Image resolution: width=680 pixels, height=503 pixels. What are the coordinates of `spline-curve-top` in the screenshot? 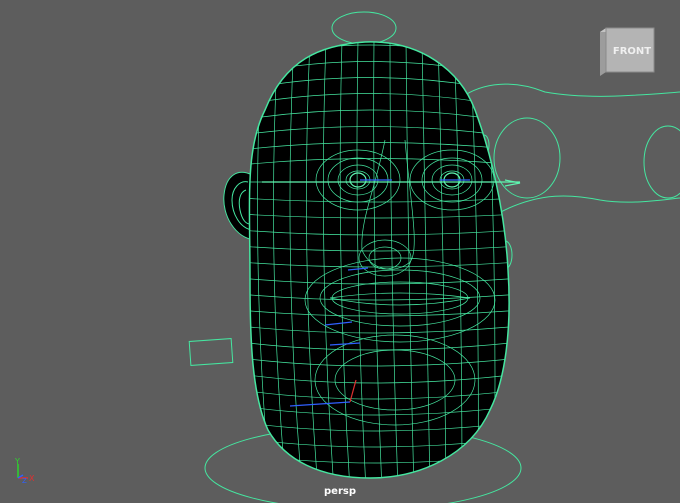 It's located at (572, 90).